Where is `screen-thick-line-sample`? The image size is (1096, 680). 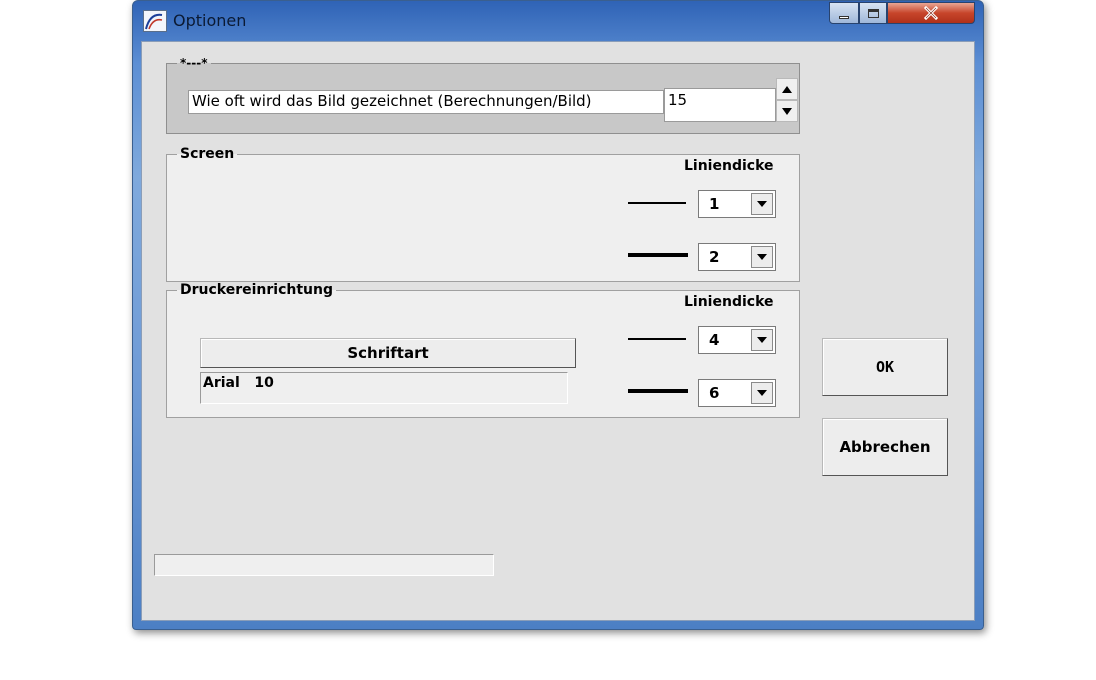
screen-thick-line-sample is located at coordinates (658, 255).